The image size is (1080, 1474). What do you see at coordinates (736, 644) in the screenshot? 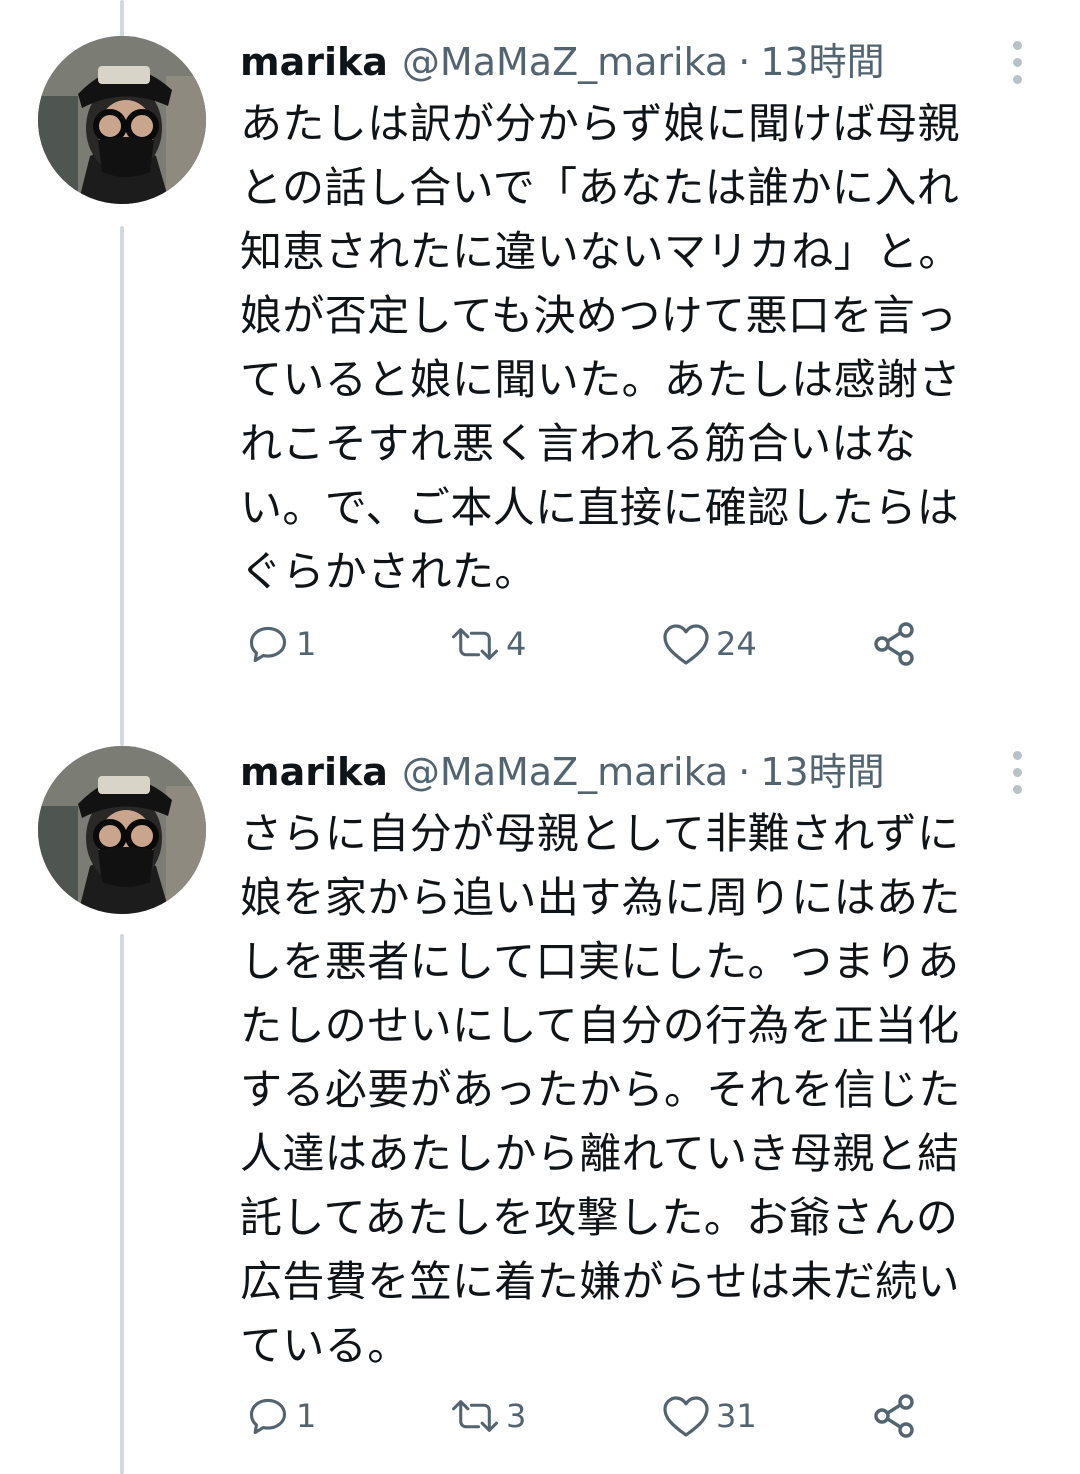
I see `like-count: 24` at bounding box center [736, 644].